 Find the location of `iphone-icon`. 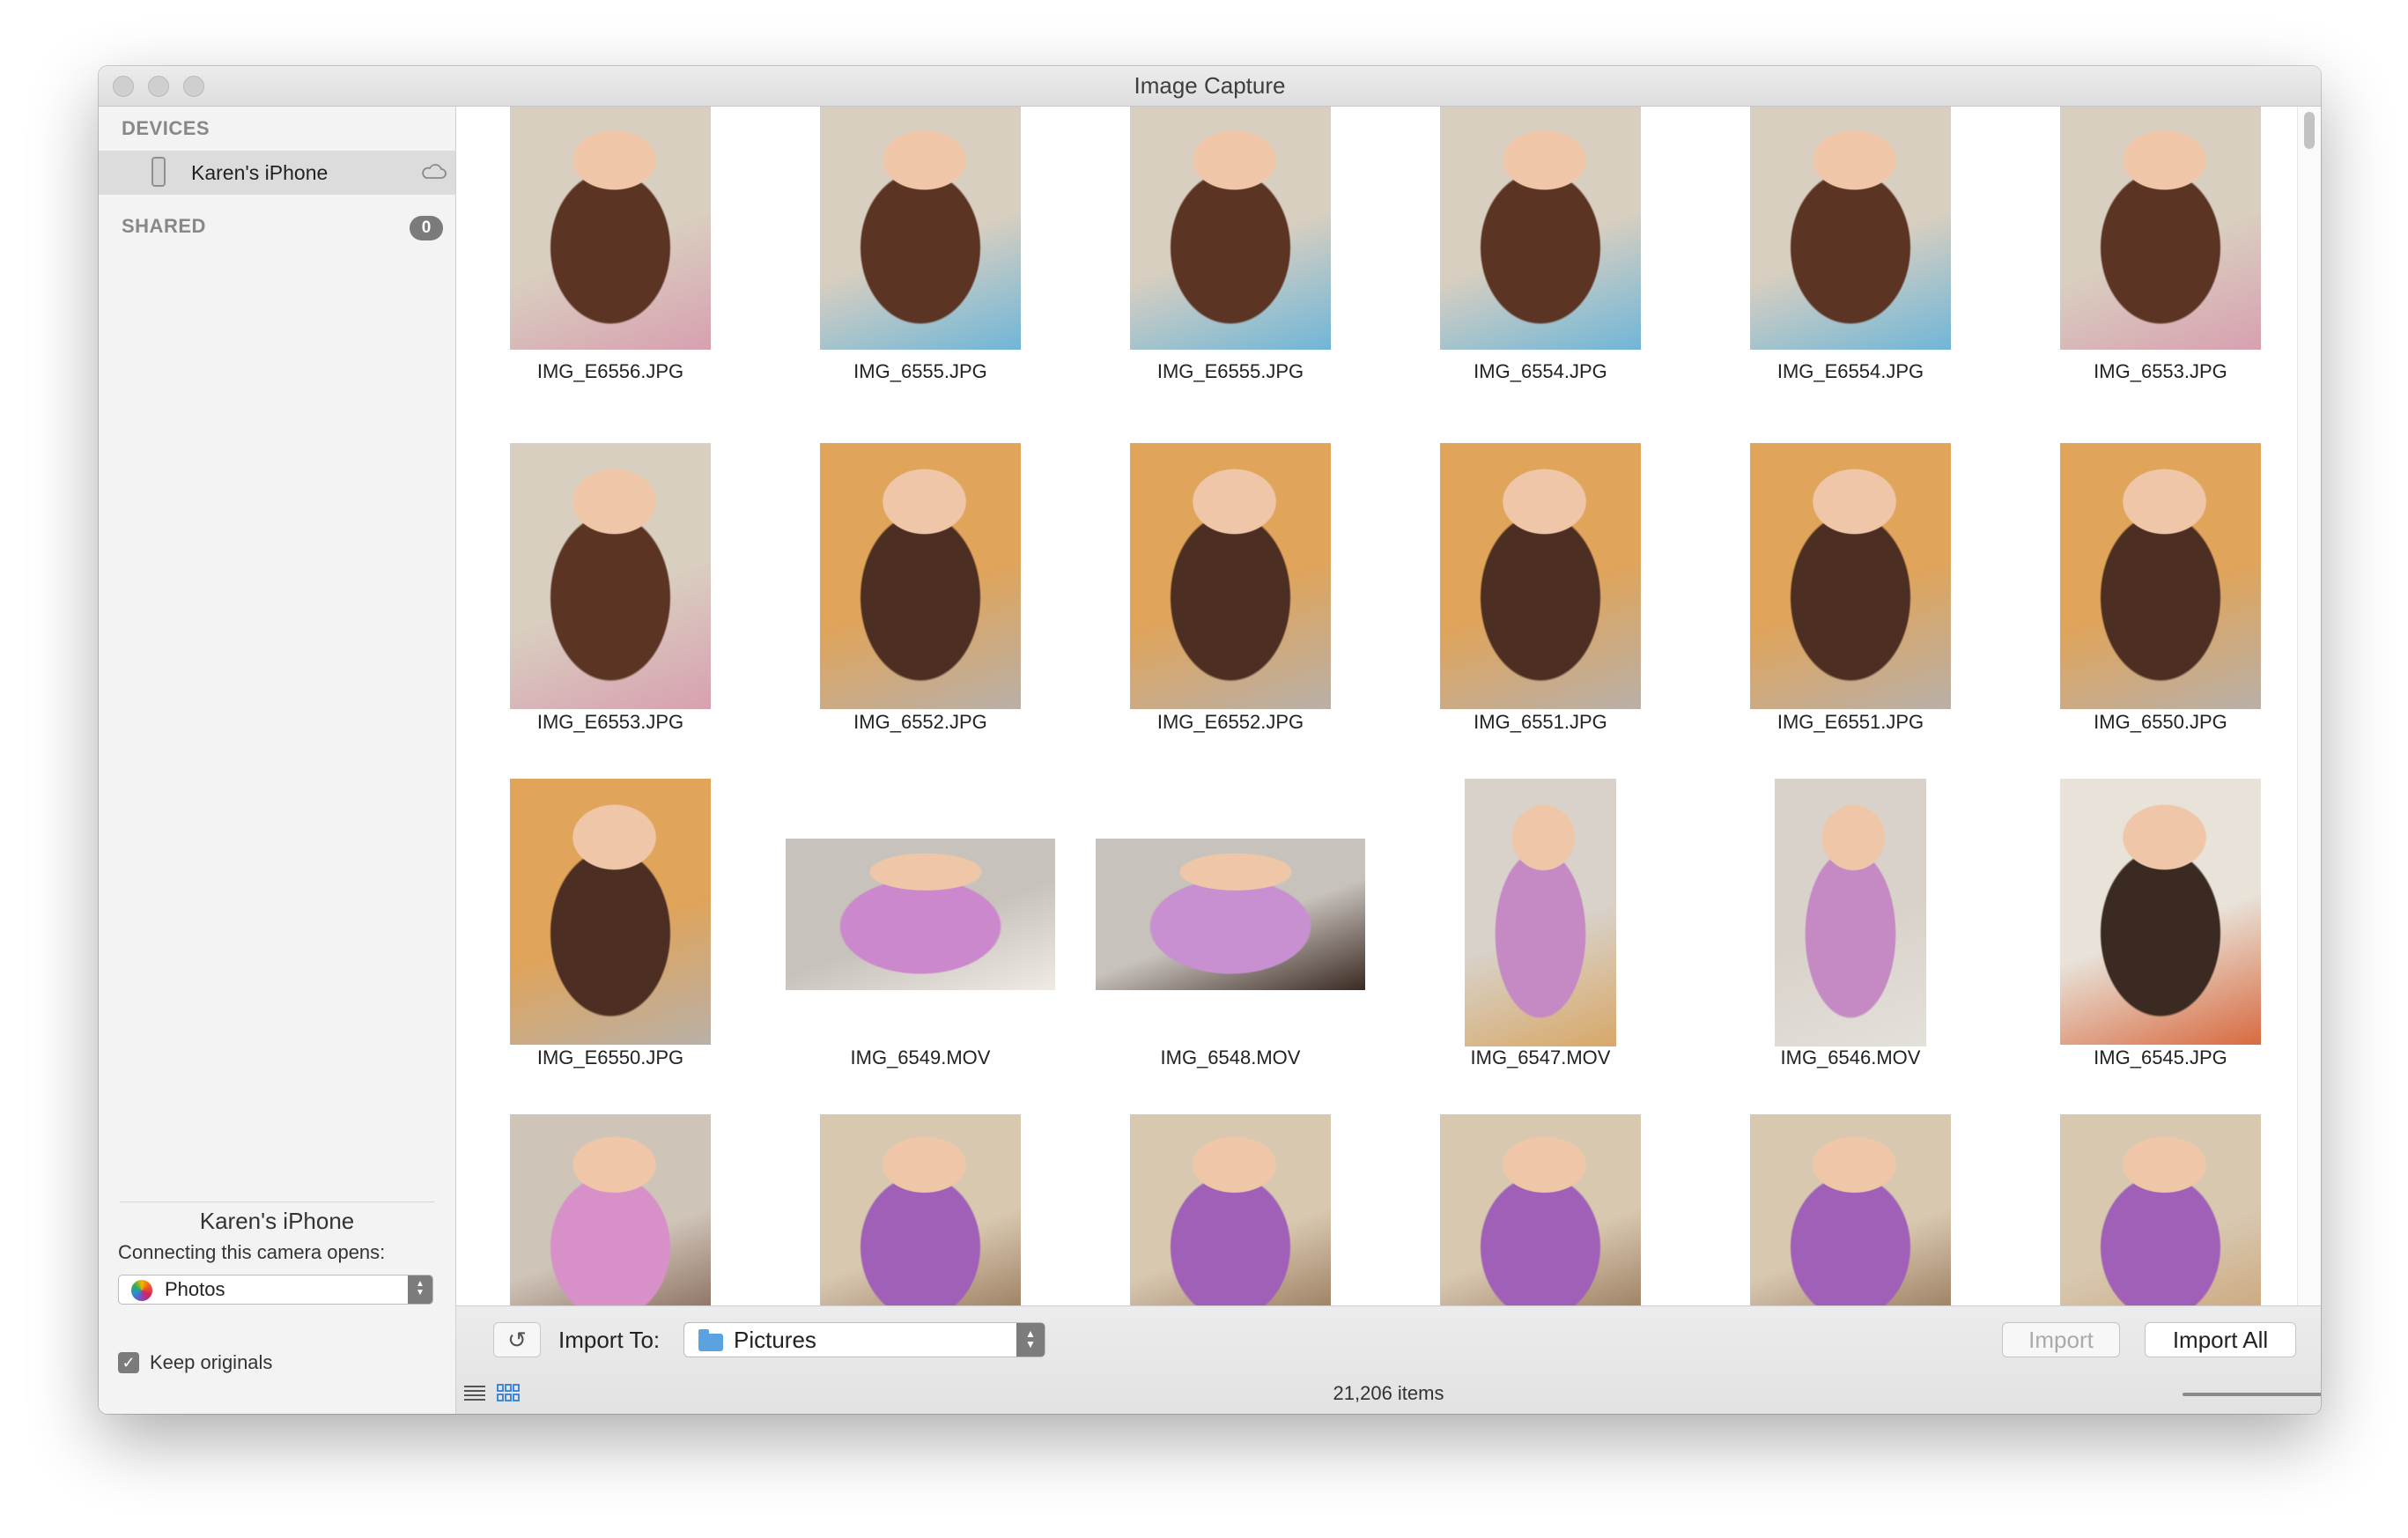

iphone-icon is located at coordinates (158, 172).